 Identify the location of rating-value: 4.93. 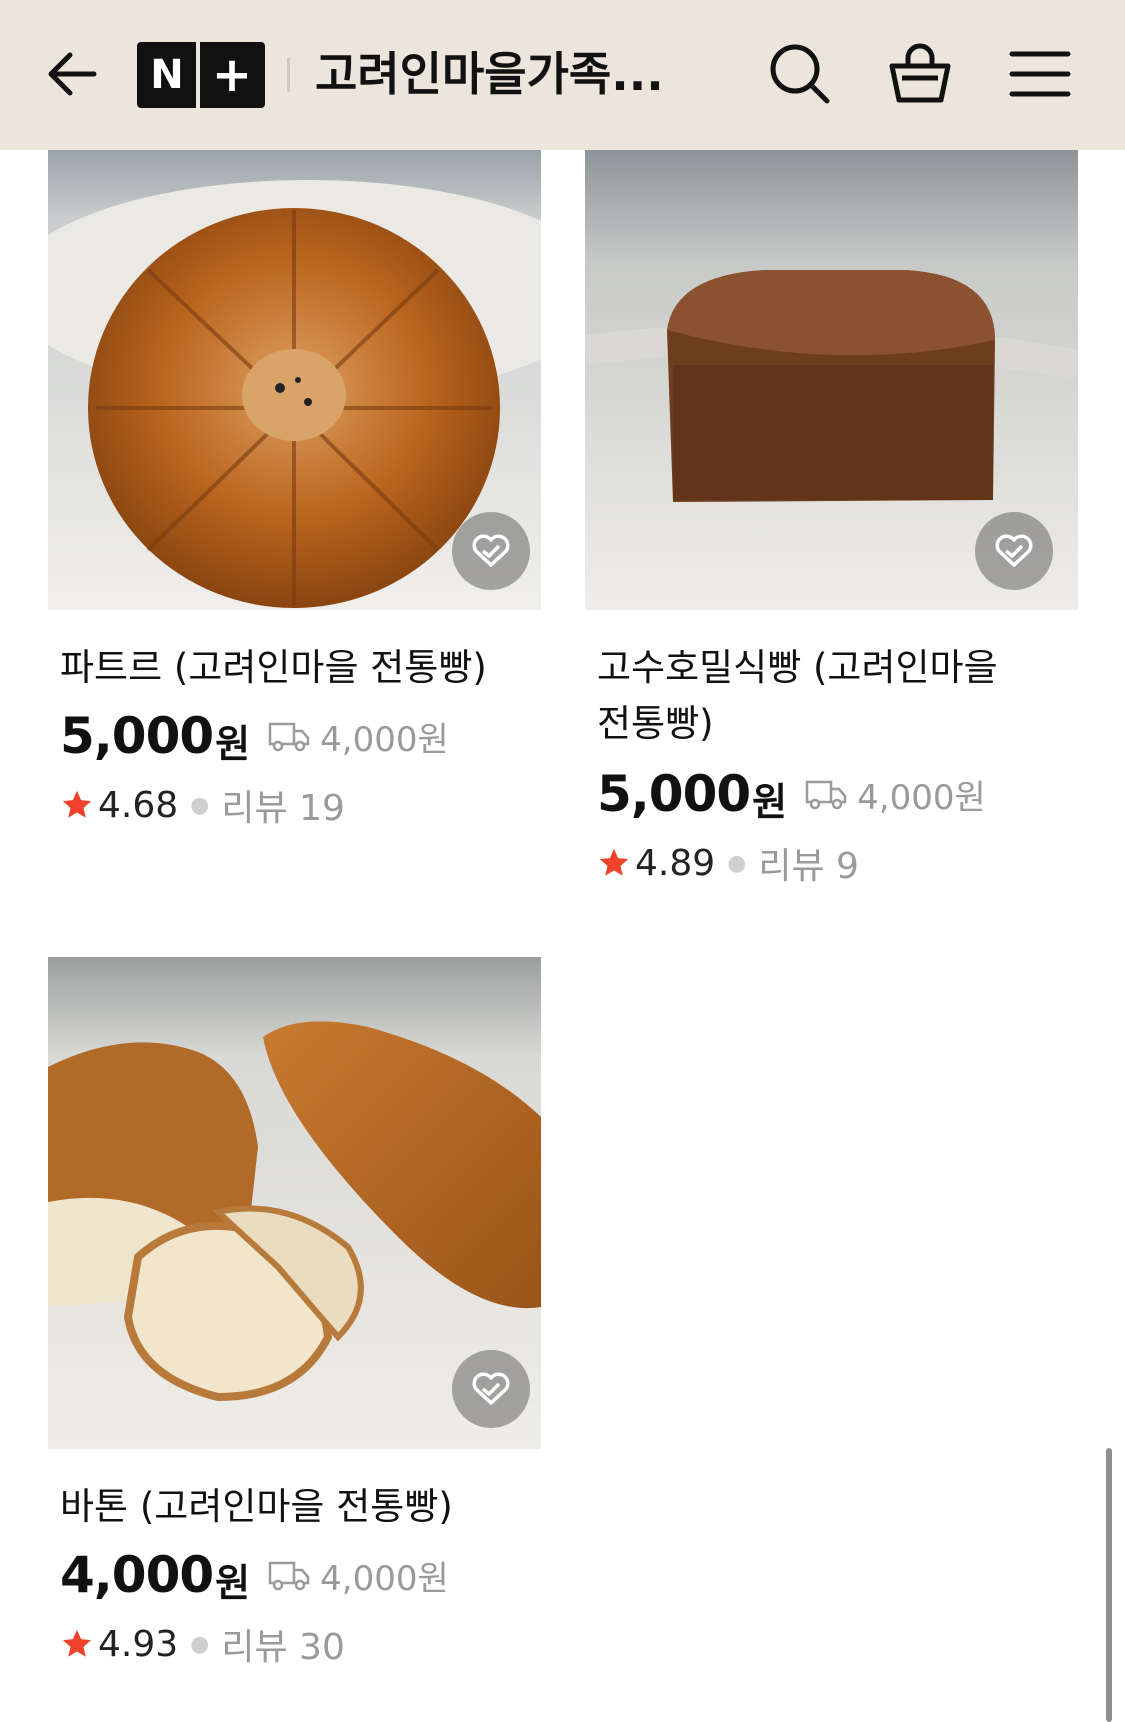
(138, 1644).